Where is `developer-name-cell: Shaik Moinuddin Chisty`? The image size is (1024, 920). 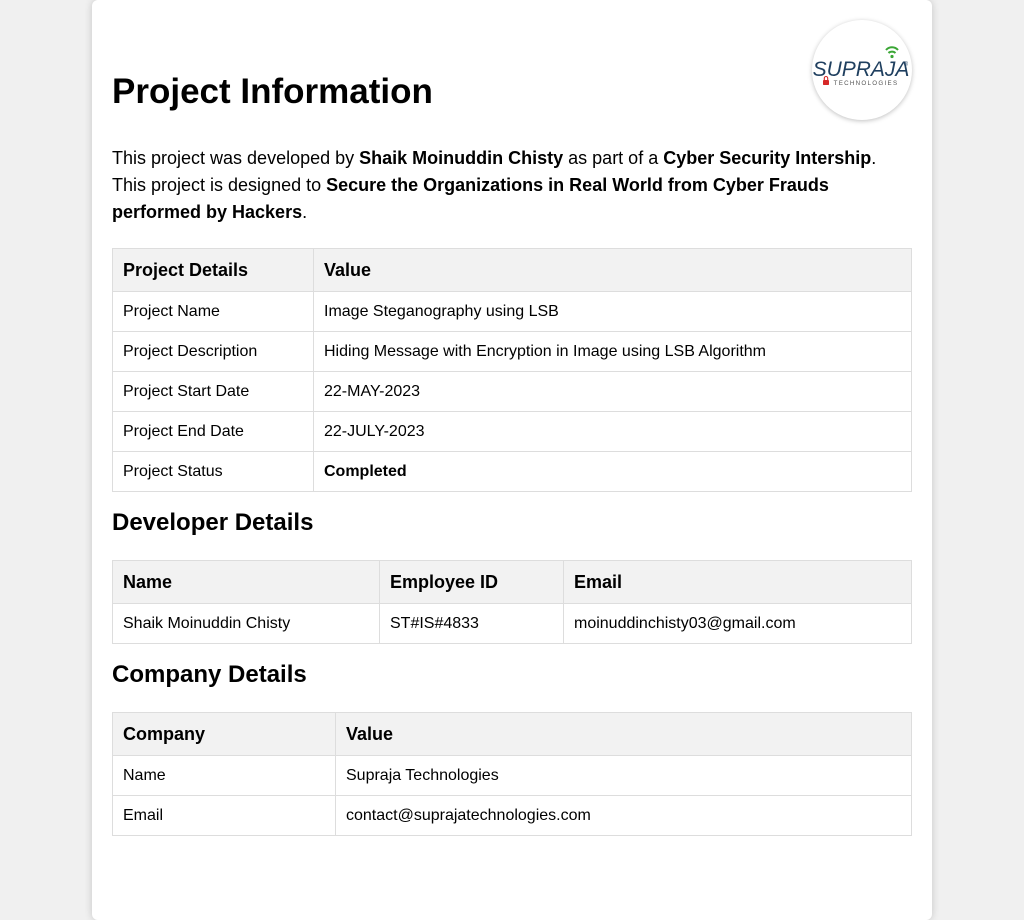
developer-name-cell: Shaik Moinuddin Chisty is located at coordinates (246, 623).